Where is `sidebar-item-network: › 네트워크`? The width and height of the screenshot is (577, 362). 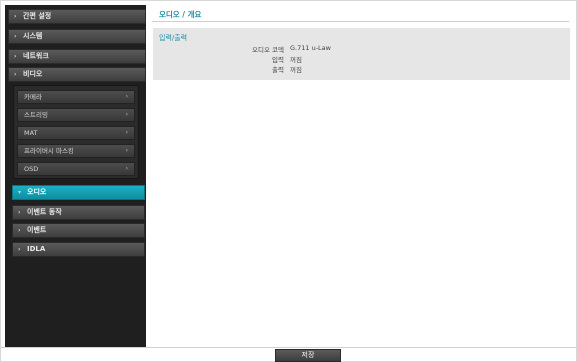
sidebar-item-network: › 네트워크 is located at coordinates (77, 56).